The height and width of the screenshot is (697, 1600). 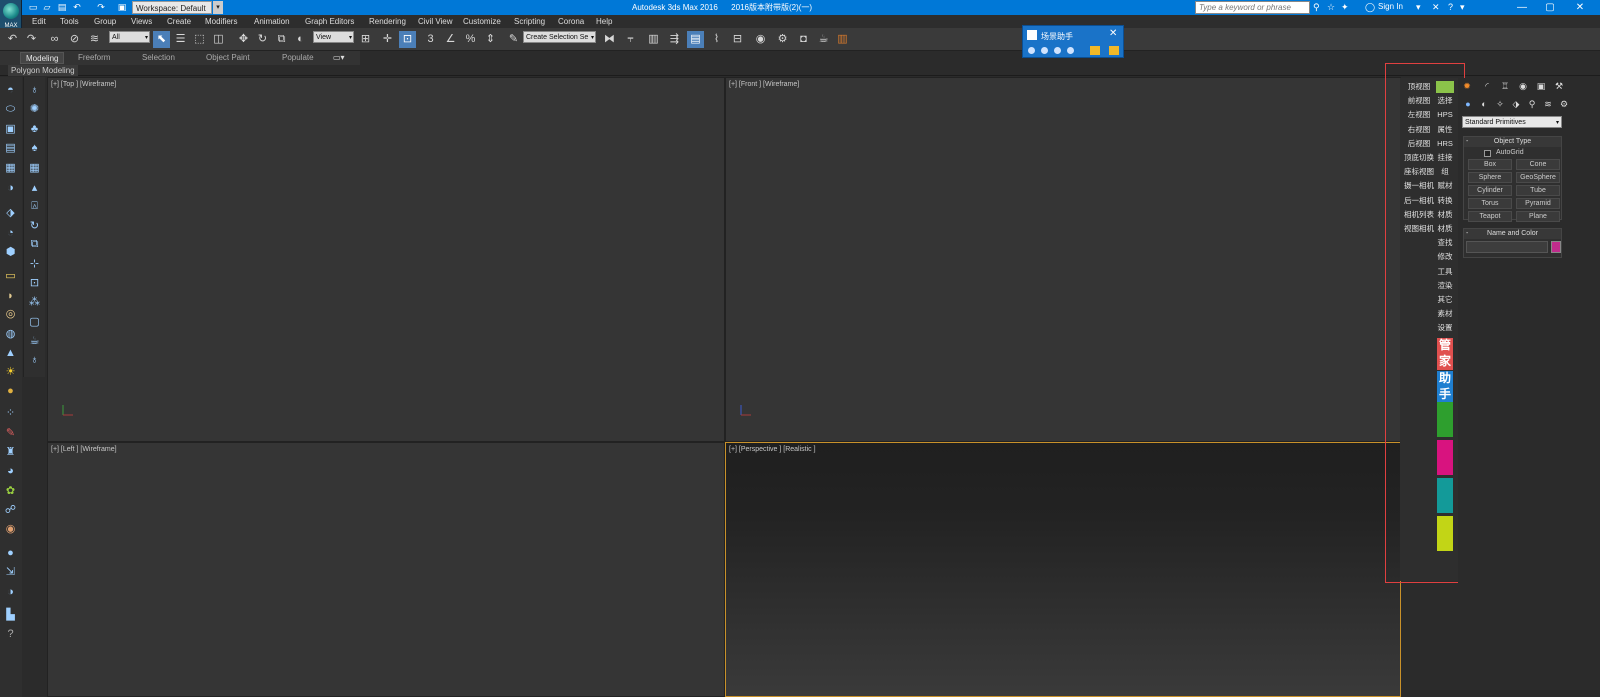 I want to click on viewport-label: [+] [Left ] [Wireframe], so click(x=84, y=449).